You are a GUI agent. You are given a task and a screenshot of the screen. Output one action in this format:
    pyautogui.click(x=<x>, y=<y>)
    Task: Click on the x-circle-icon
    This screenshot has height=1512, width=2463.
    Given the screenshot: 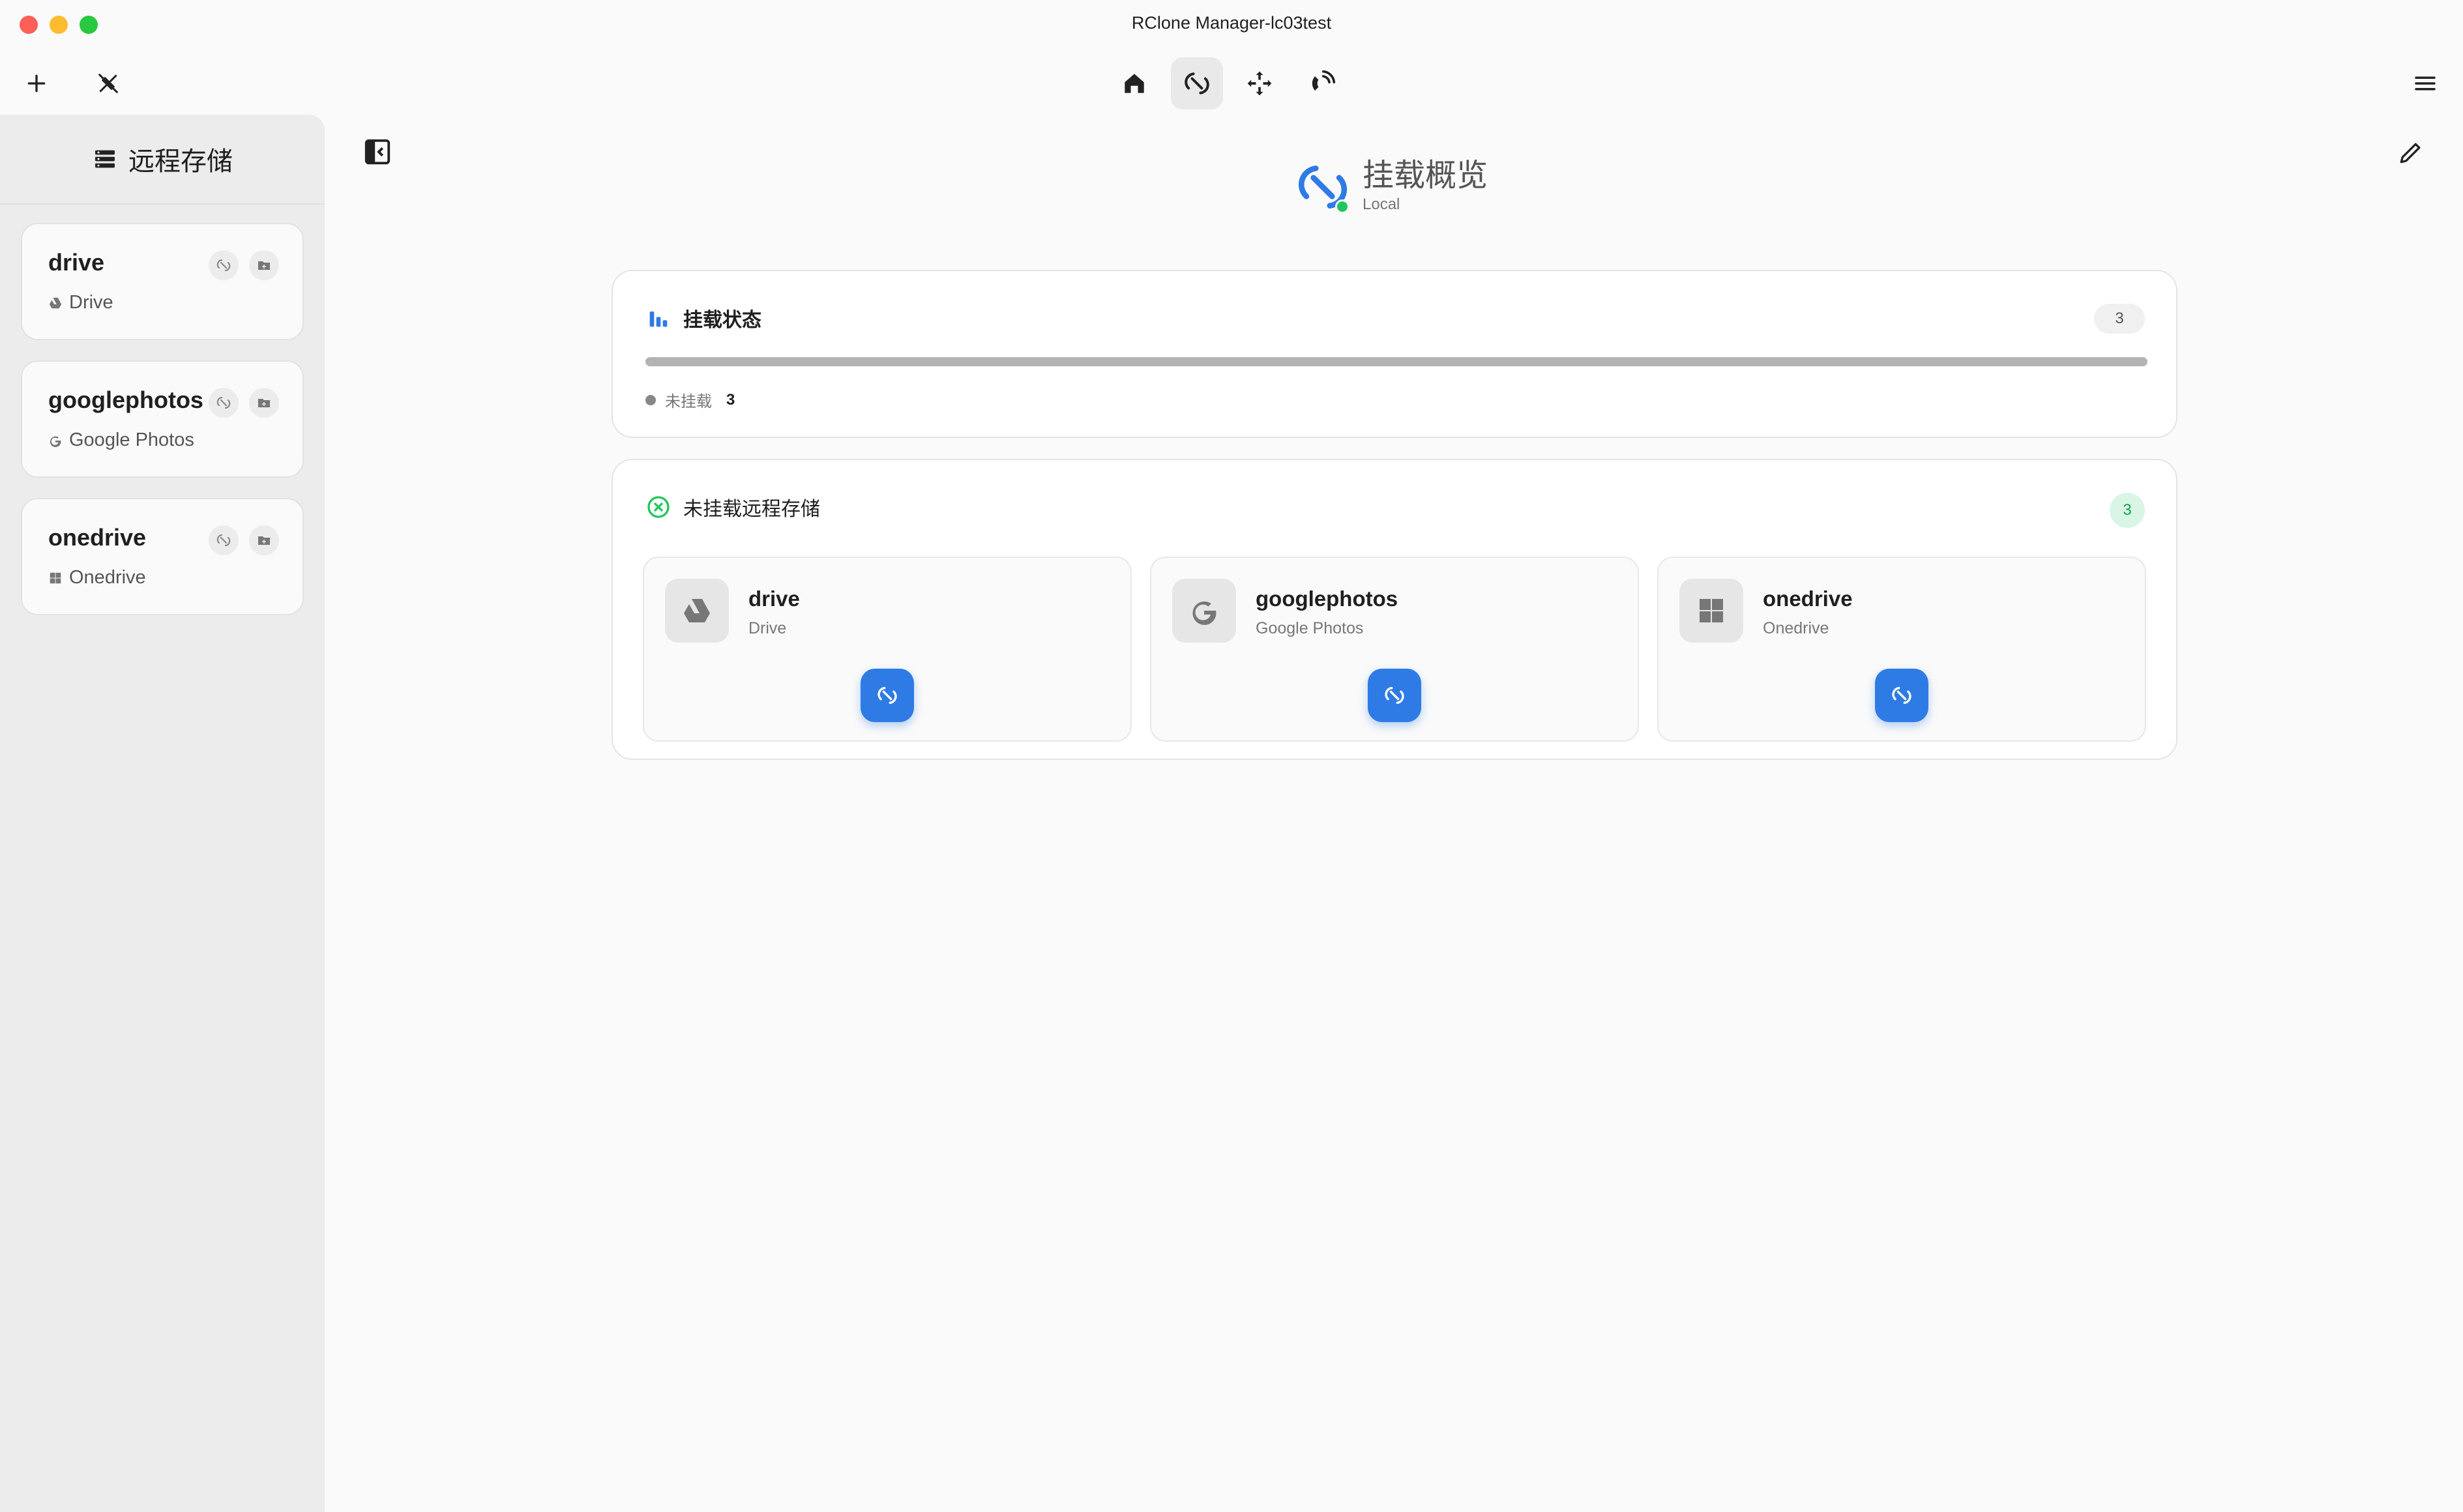 What is the action you would take?
    pyautogui.click(x=659, y=507)
    